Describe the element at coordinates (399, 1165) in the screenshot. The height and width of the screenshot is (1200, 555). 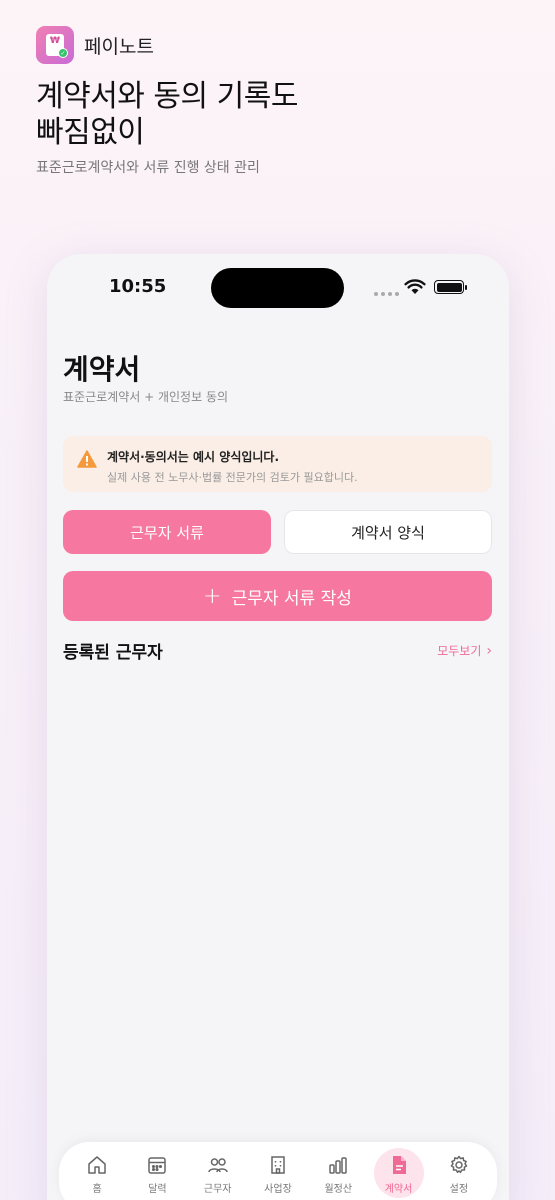
I see `document-icon` at that location.